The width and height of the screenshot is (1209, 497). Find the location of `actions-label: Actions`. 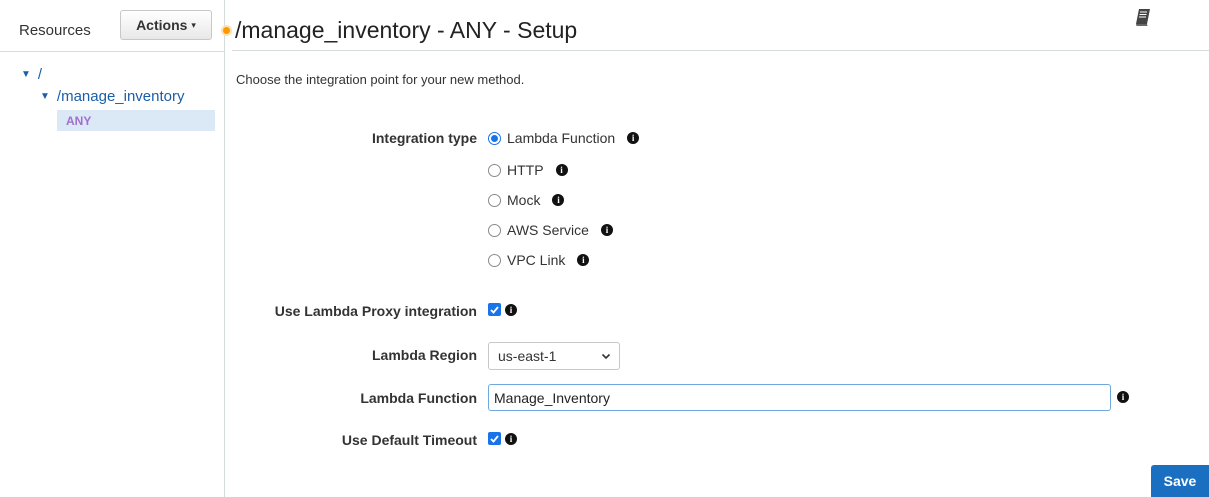

actions-label: Actions is located at coordinates (162, 25).